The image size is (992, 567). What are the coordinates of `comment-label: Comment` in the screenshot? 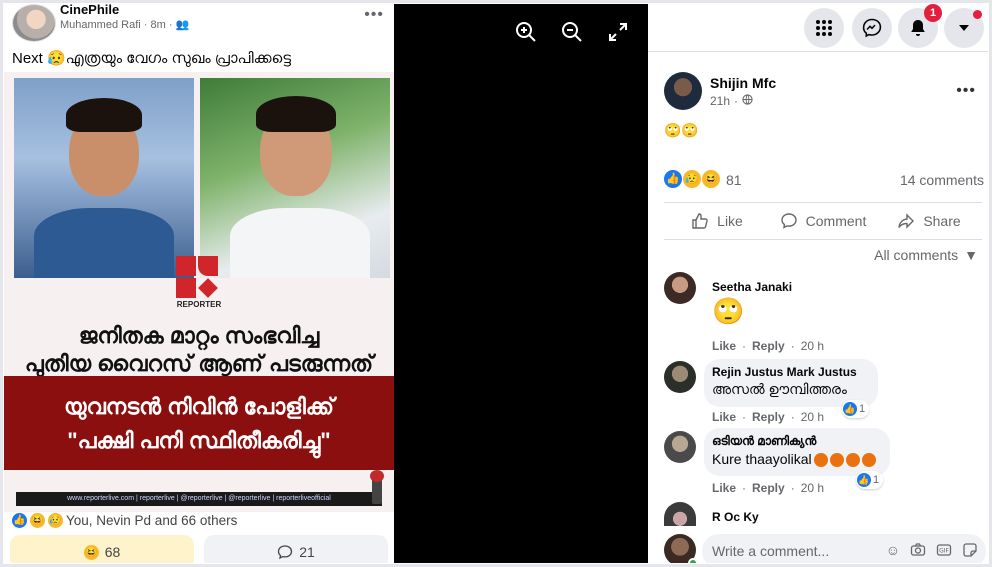 It's located at (836, 221).